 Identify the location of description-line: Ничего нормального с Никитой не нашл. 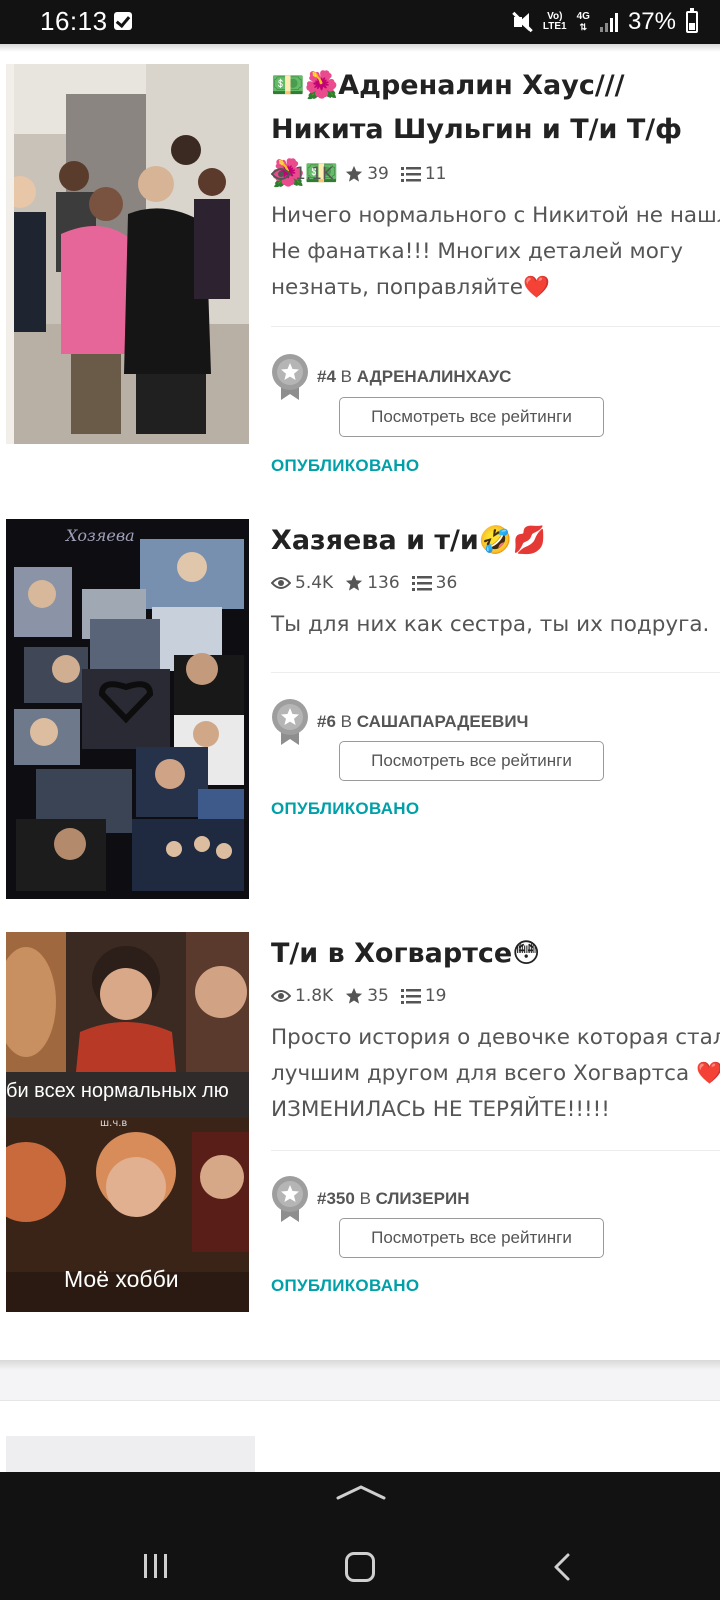
(495, 215).